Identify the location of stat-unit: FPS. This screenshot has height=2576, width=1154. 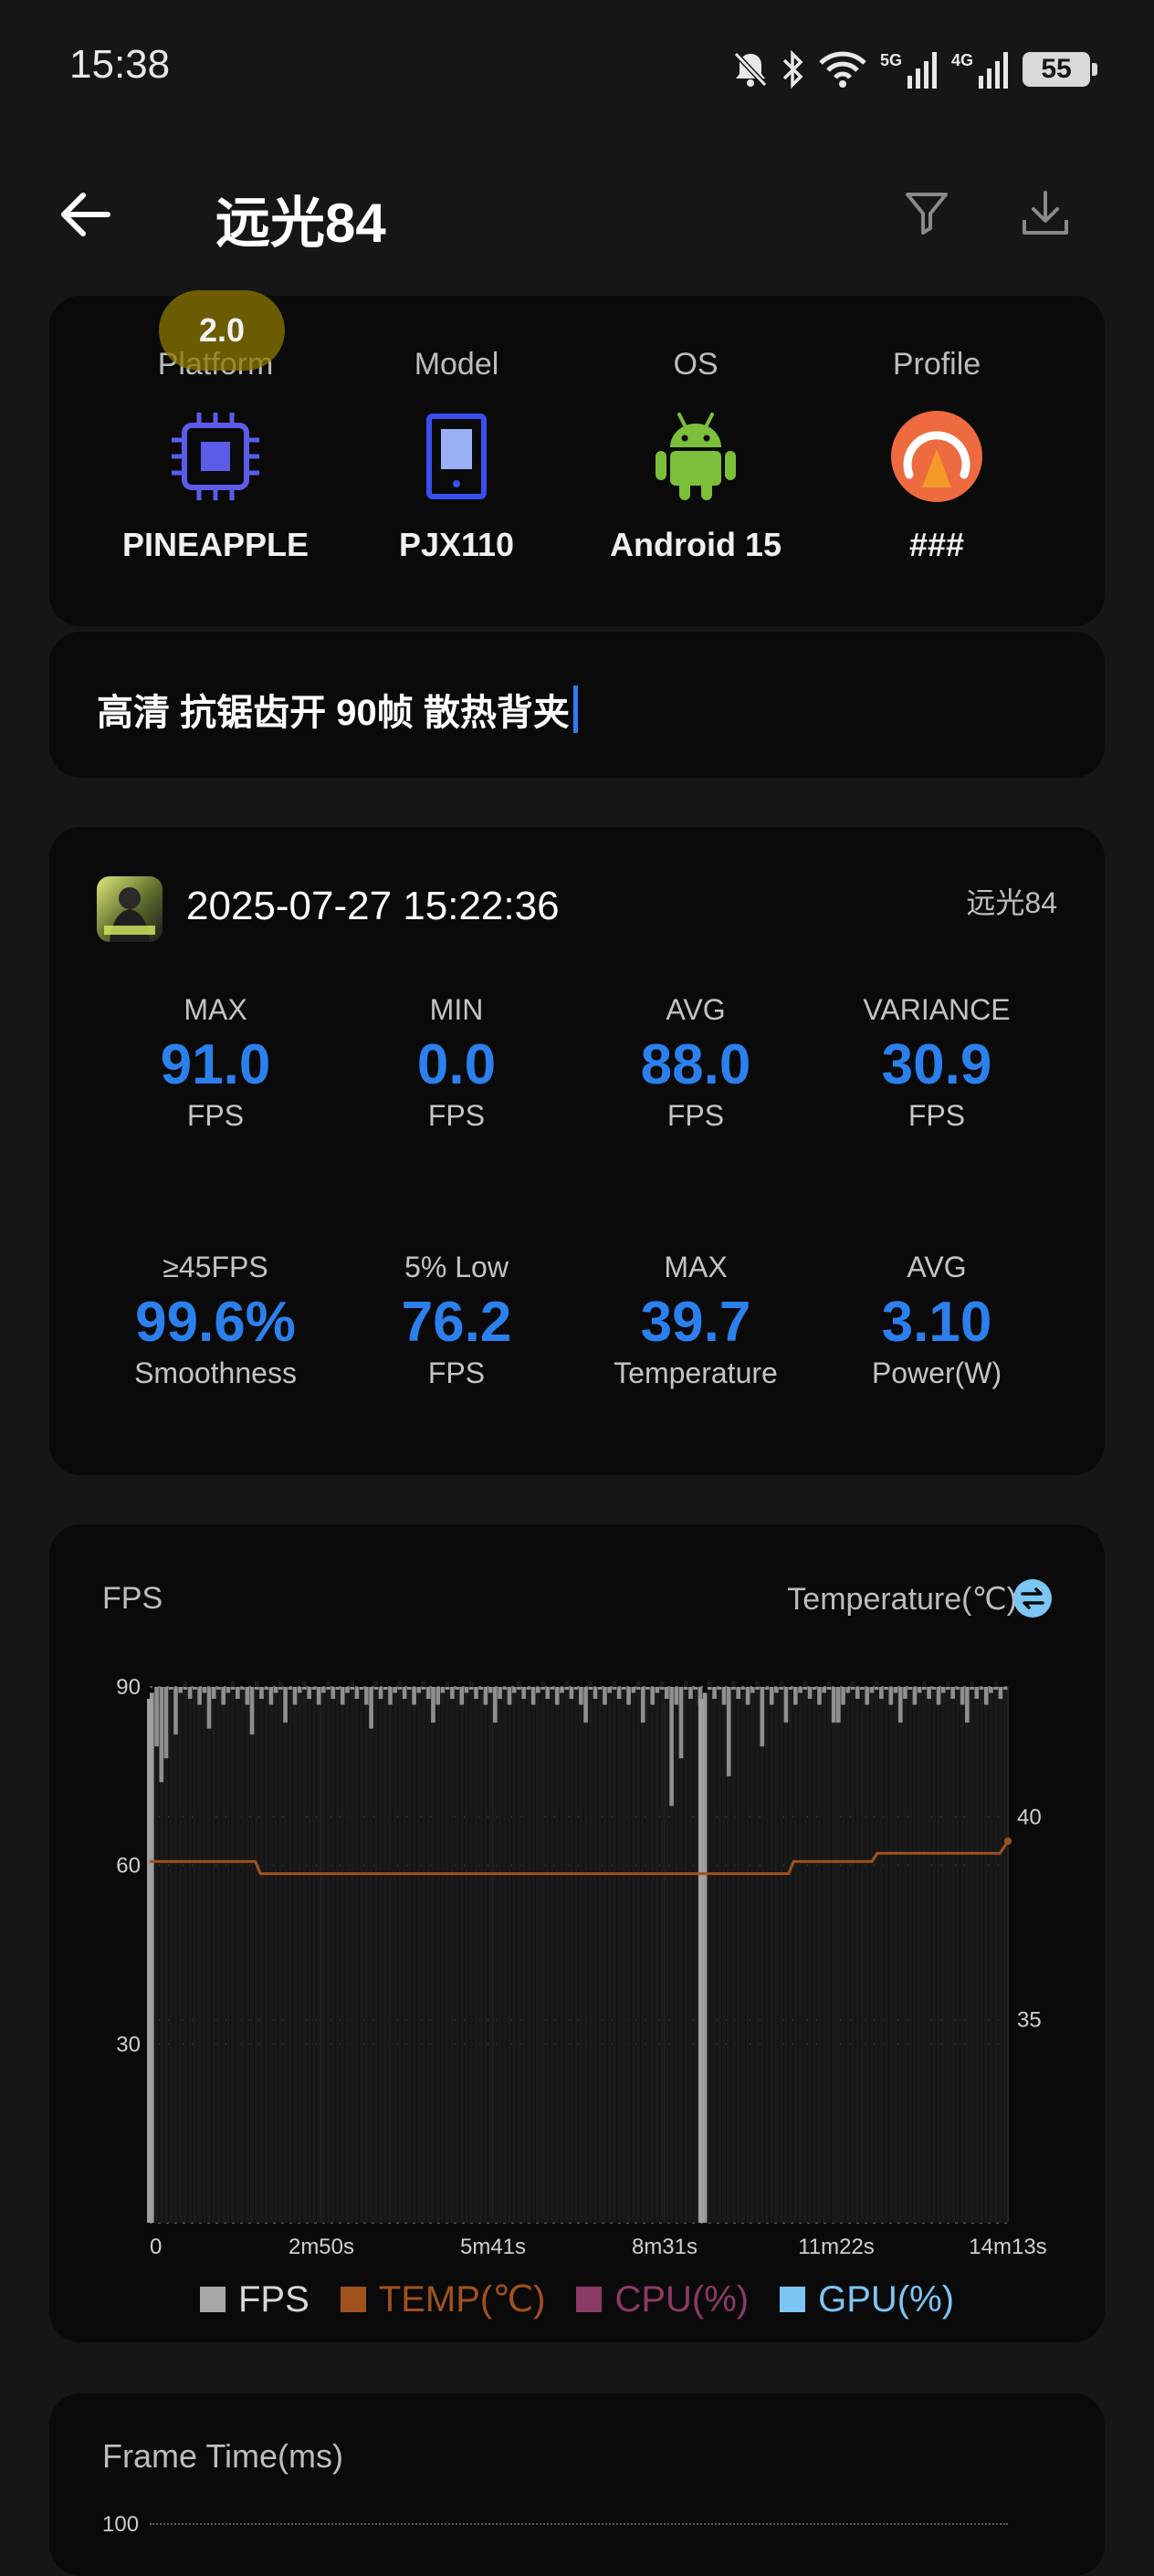
(936, 1115).